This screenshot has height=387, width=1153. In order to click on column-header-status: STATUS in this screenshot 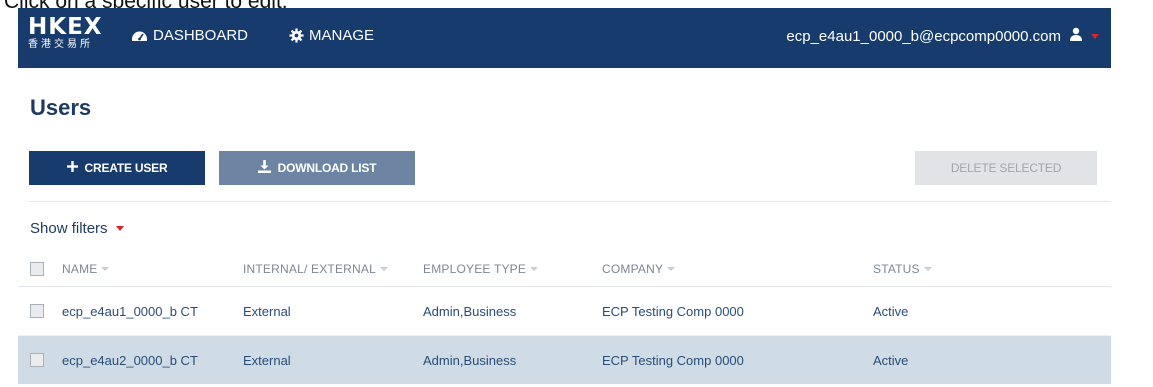, I will do `click(902, 269)`.